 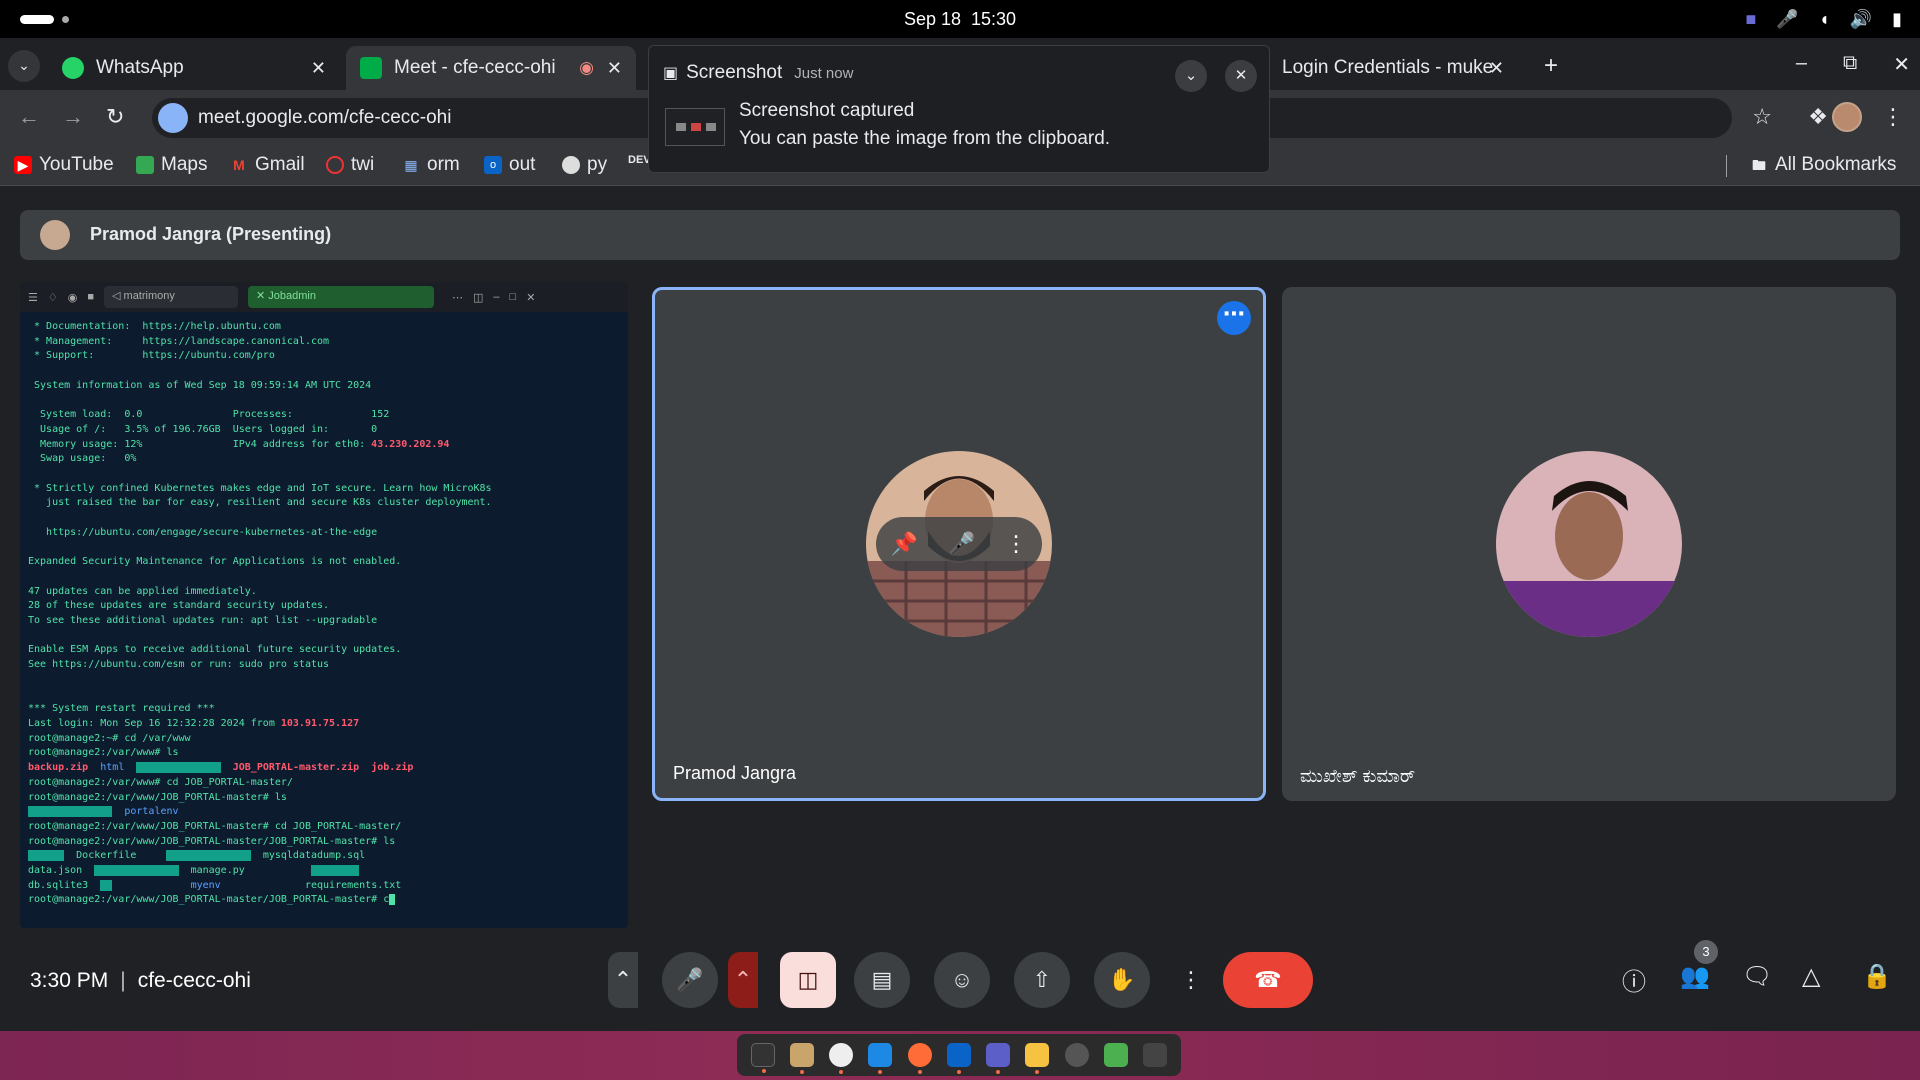 What do you see at coordinates (73, 117) in the screenshot?
I see `forward-icon: →` at bounding box center [73, 117].